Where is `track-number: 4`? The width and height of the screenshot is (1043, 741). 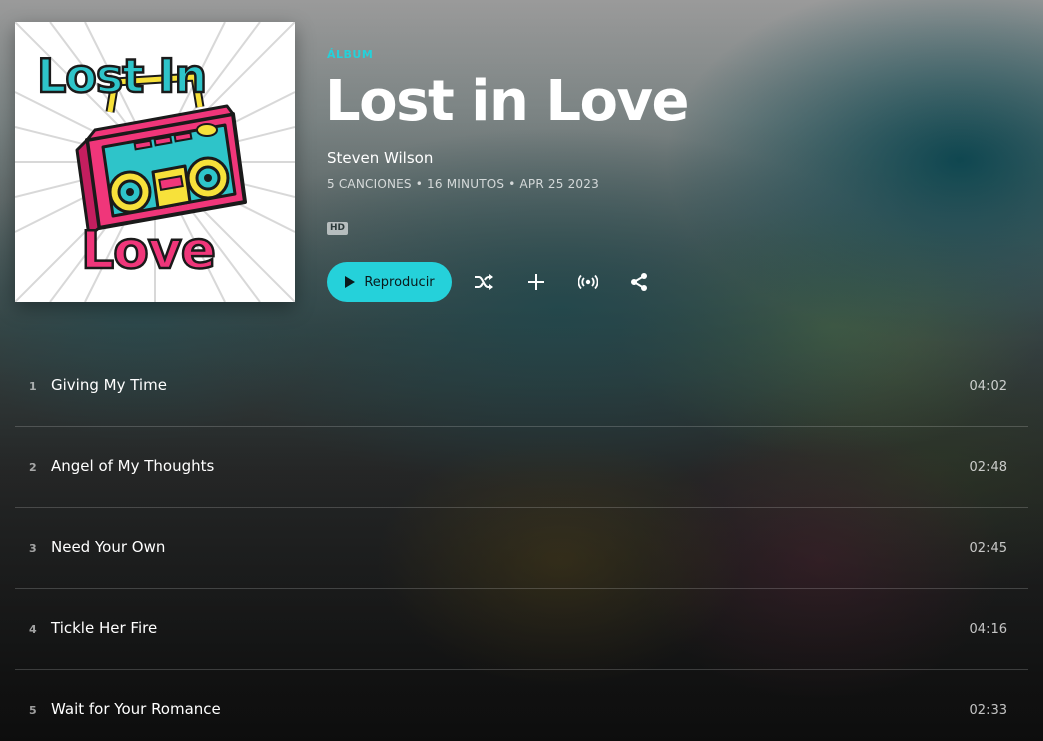
track-number: 4 is located at coordinates (33, 629).